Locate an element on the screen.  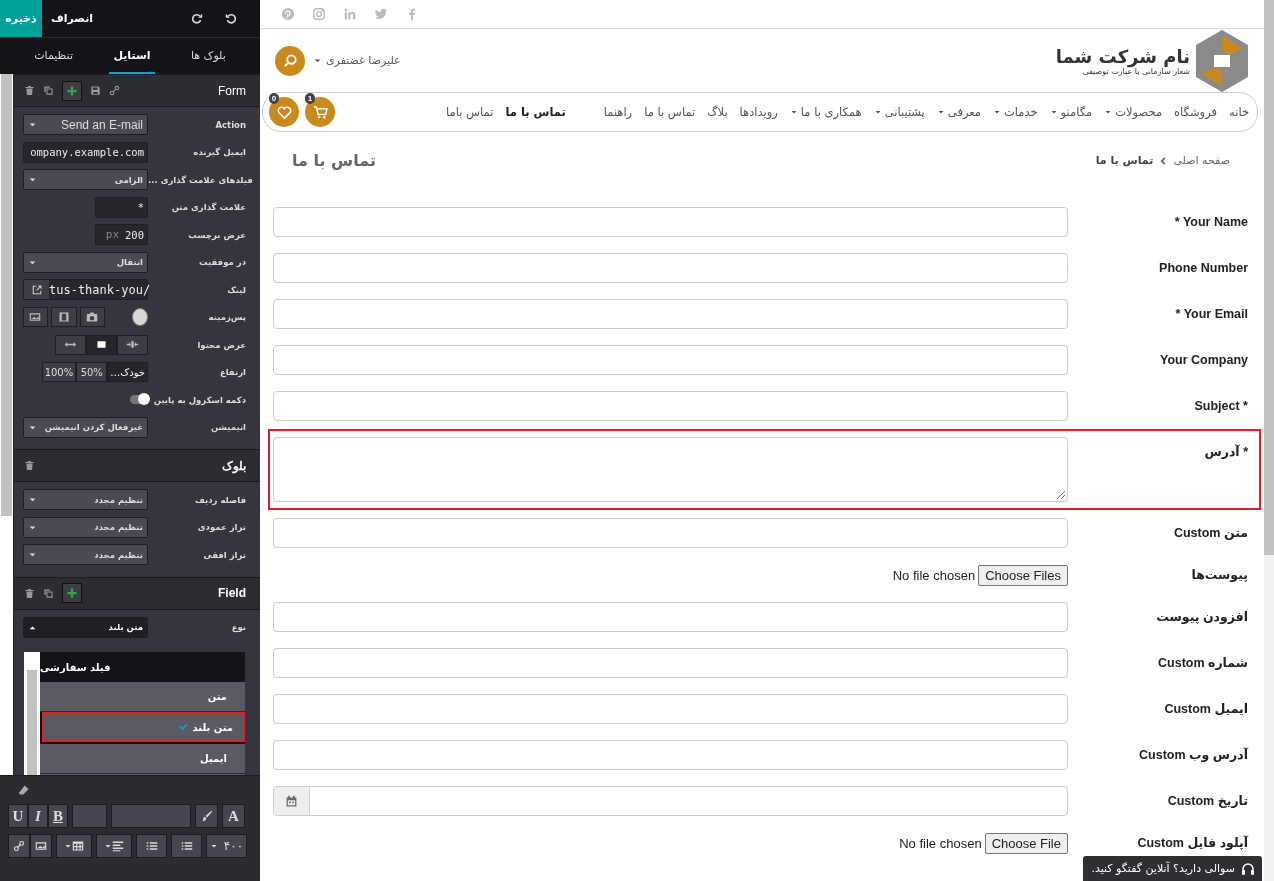
menu-item: متن is located at coordinates (142, 697).